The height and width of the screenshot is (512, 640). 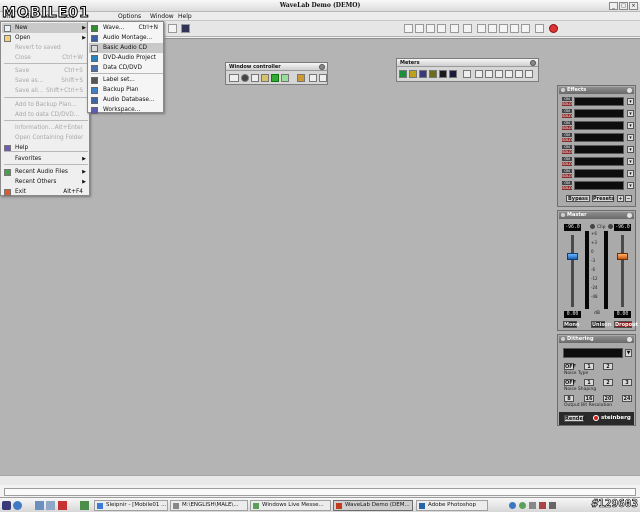 What do you see at coordinates (126, 28) in the screenshot?
I see `new-menu-item-wave: Wave... Ctrl+N` at bounding box center [126, 28].